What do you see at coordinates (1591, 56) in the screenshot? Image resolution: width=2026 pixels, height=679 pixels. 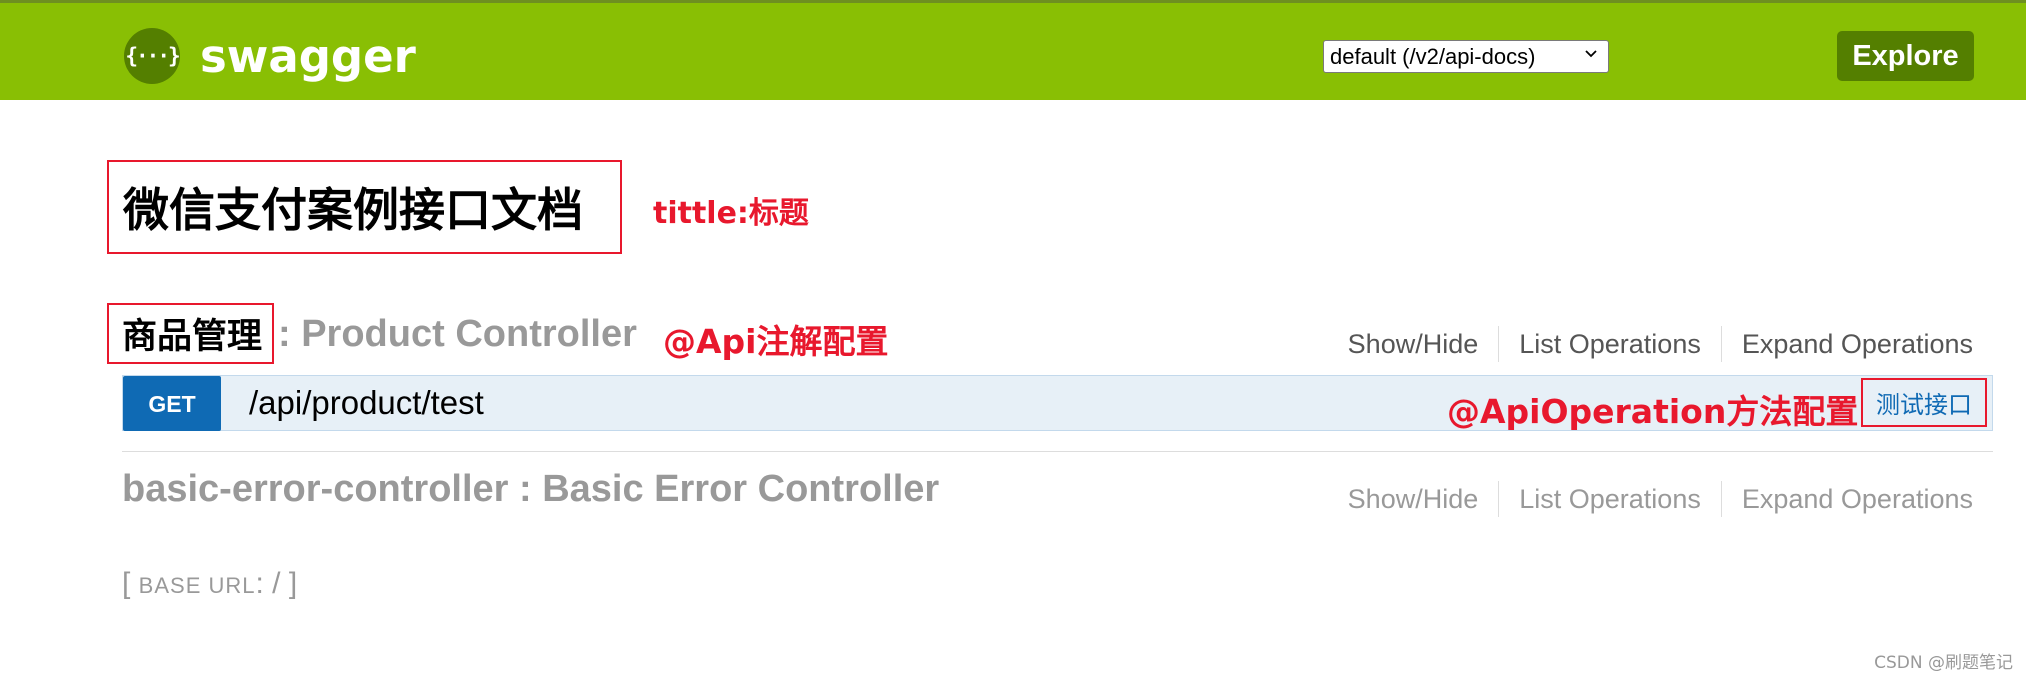 I see `chevron-down-icon` at bounding box center [1591, 56].